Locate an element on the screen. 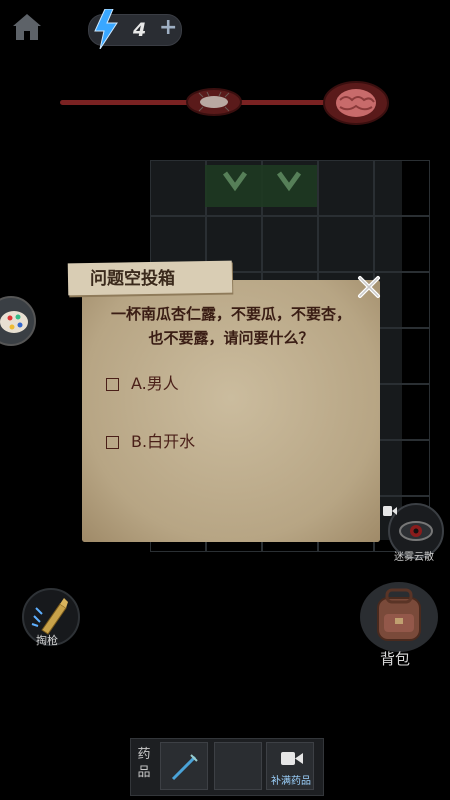 This screenshot has width=450, height=800. add-energy-button: + is located at coordinates (168, 27).